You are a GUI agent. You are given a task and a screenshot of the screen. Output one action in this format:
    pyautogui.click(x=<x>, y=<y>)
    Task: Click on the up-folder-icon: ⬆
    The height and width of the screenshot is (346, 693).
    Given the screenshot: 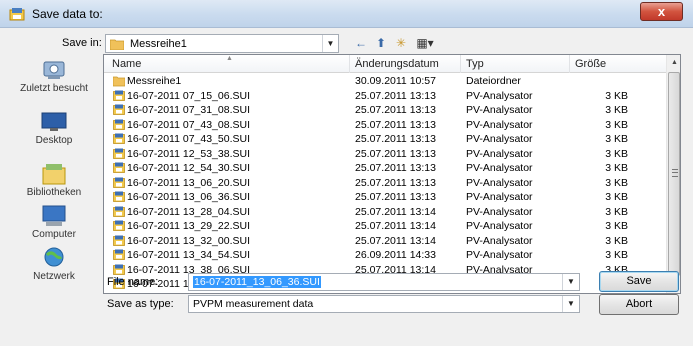 What is the action you would take?
    pyautogui.click(x=381, y=44)
    